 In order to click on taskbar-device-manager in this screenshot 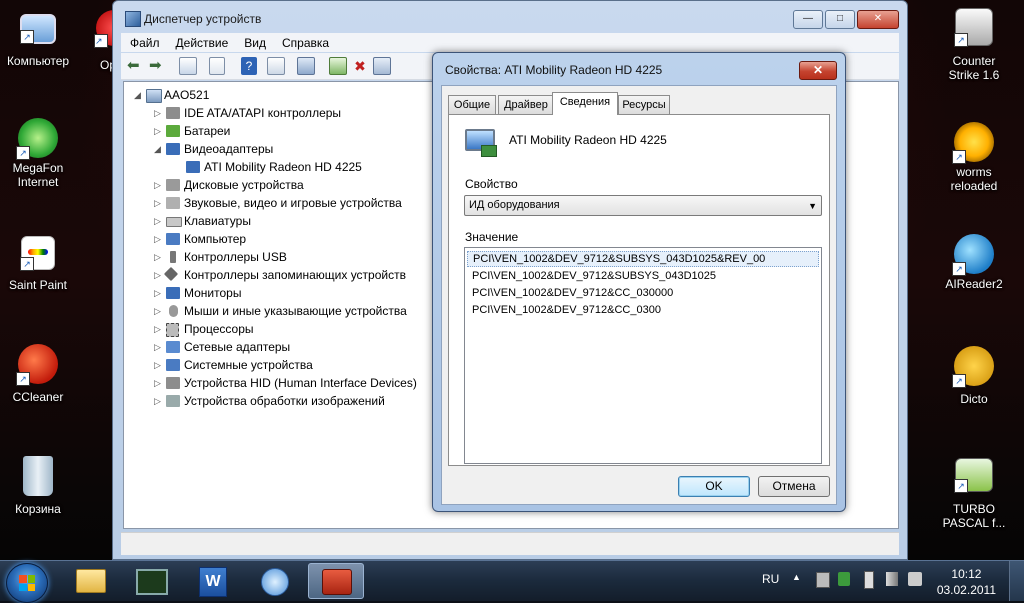, I will do `click(336, 581)`.